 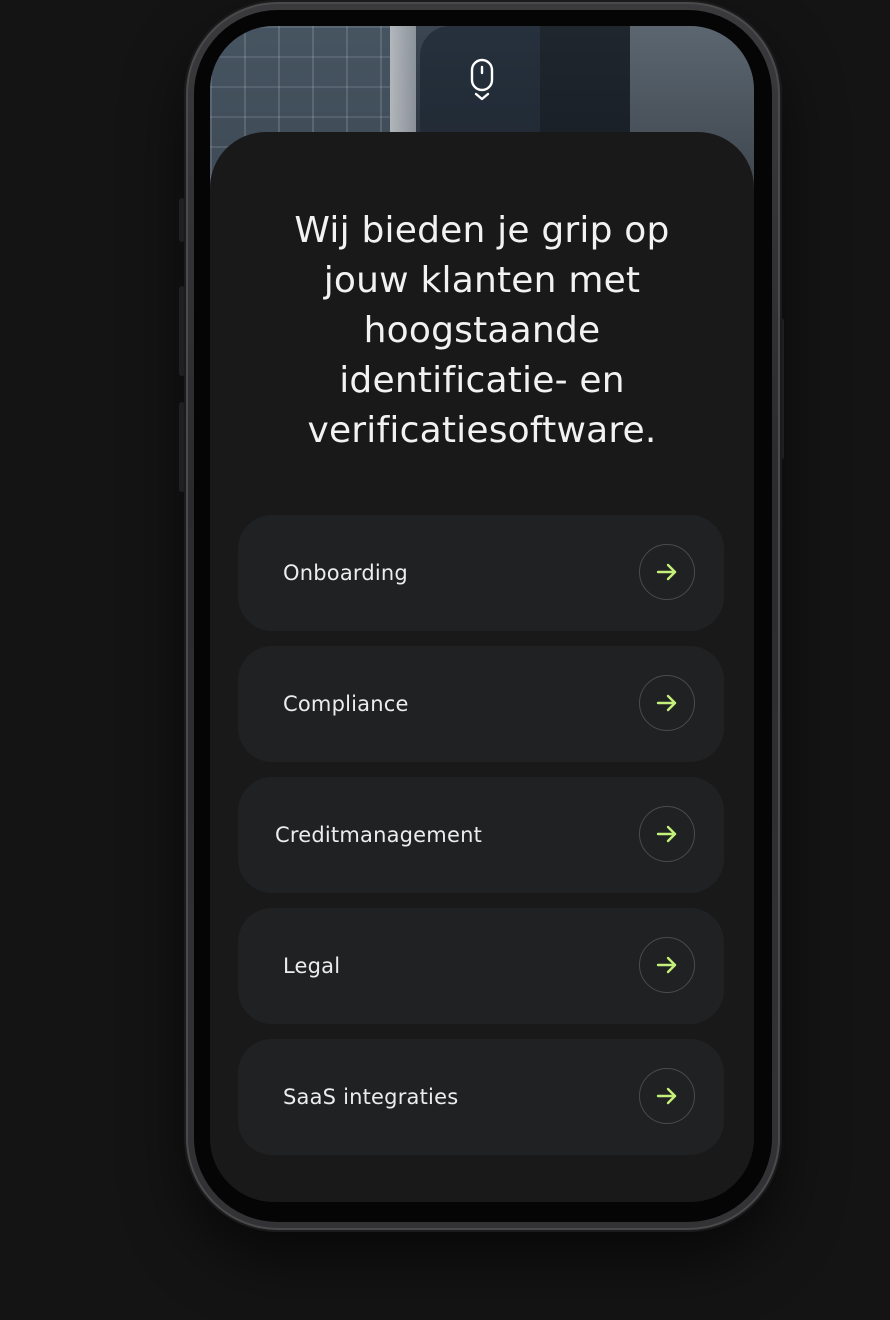 I want to click on phone-volume-up-button, so click(x=182, y=331).